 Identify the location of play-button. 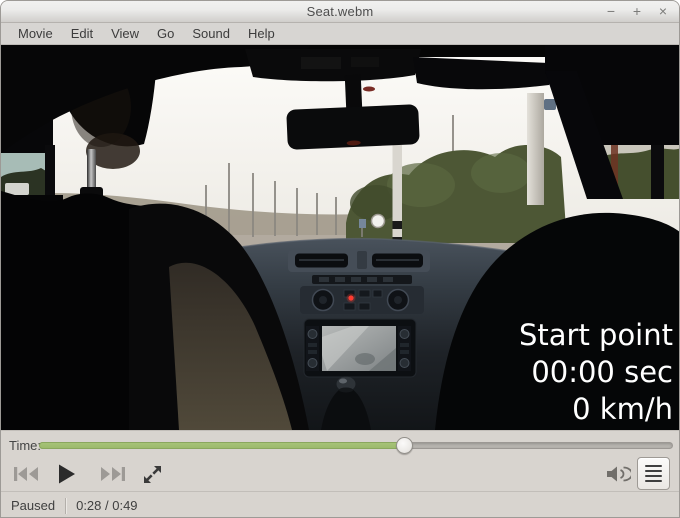
(66, 474).